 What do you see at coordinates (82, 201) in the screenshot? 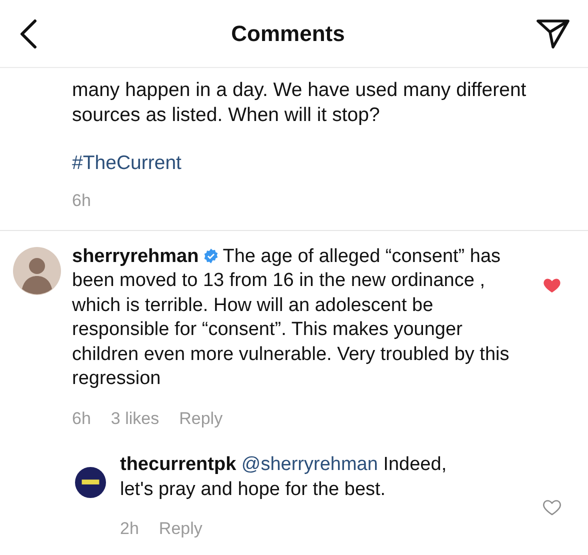
I see `post-time: 6h` at bounding box center [82, 201].